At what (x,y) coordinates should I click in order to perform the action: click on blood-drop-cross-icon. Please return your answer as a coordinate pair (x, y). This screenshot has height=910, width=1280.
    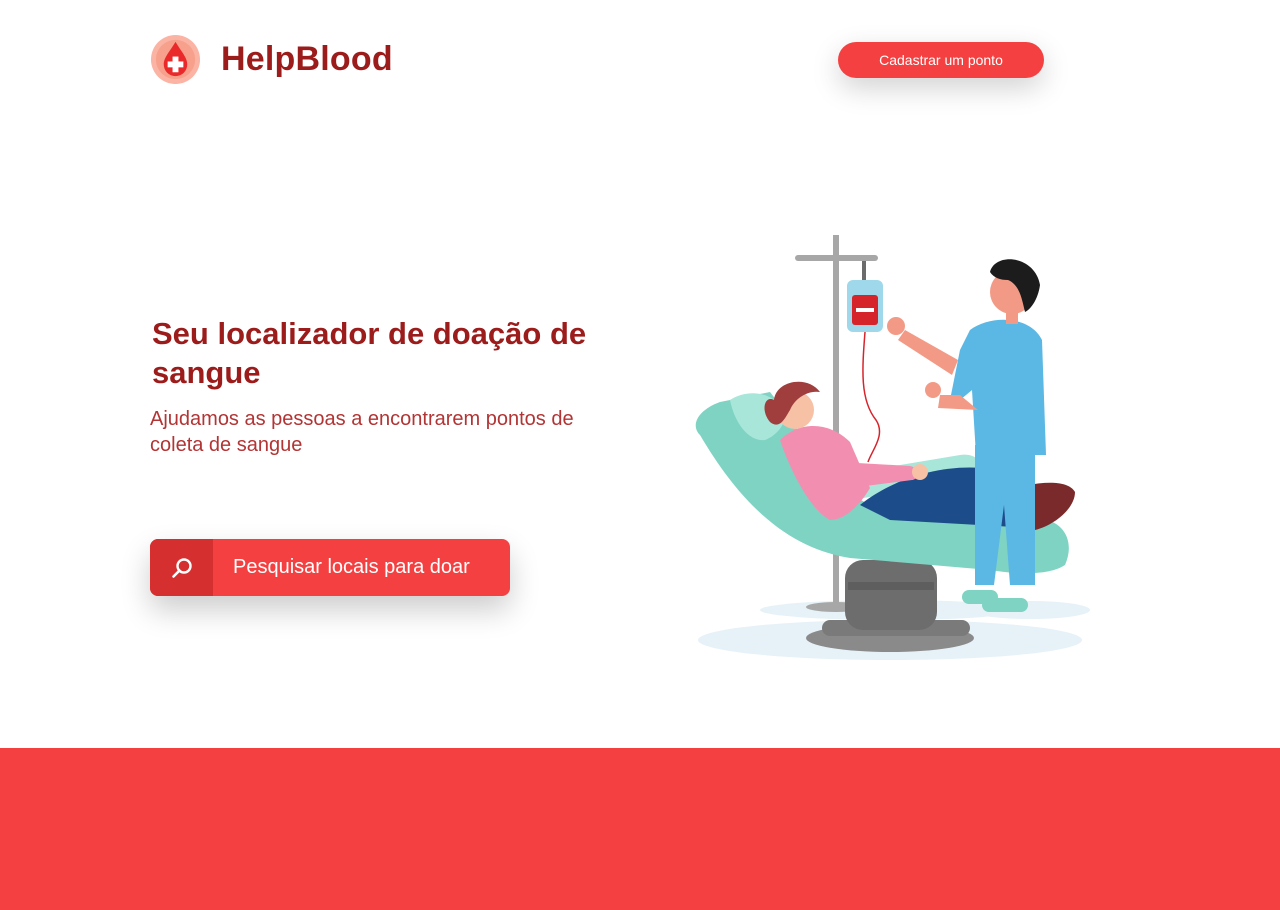
    Looking at the image, I should click on (175, 59).